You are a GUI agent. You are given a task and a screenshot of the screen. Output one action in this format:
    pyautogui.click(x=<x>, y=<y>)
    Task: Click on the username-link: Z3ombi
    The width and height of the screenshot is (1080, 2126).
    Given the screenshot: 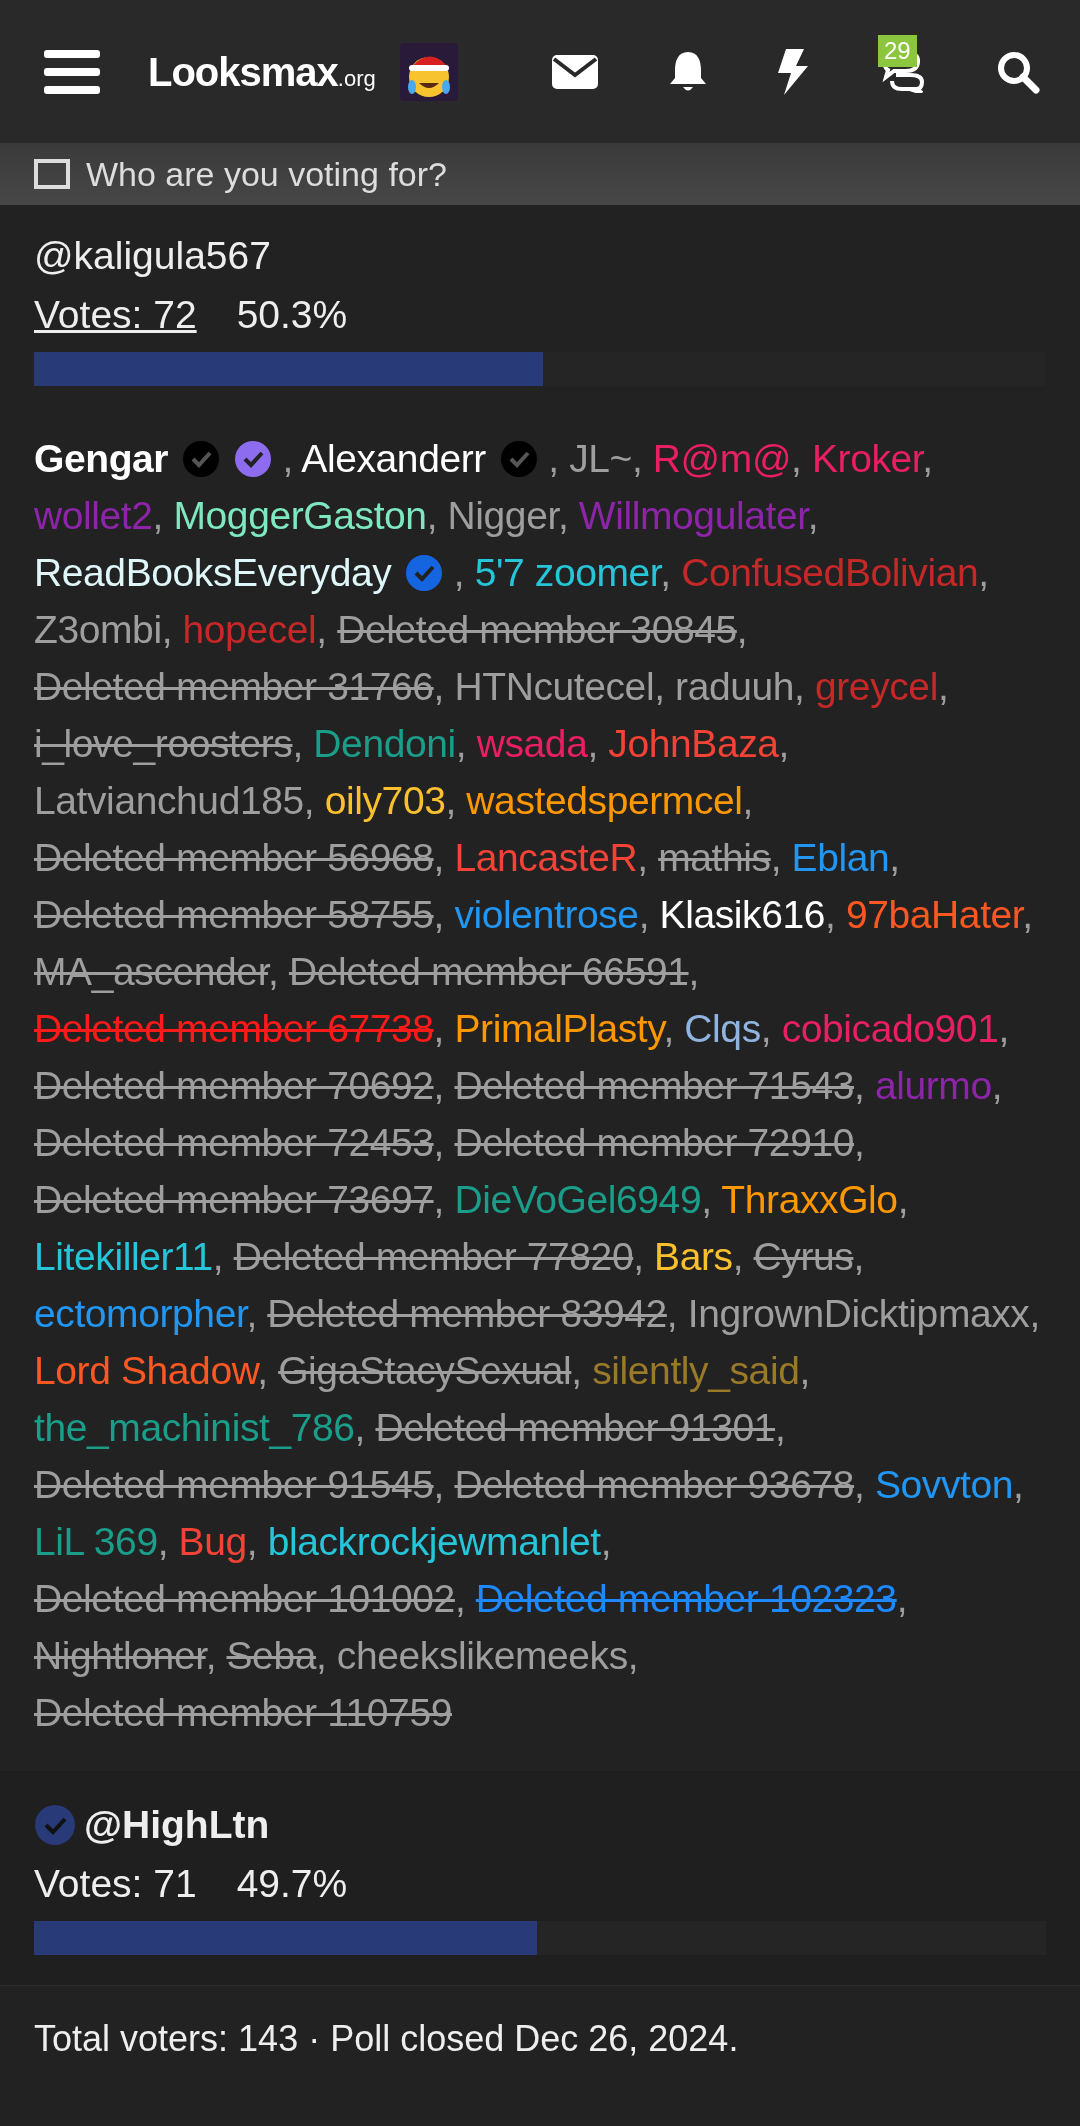 What is the action you would take?
    pyautogui.click(x=98, y=629)
    